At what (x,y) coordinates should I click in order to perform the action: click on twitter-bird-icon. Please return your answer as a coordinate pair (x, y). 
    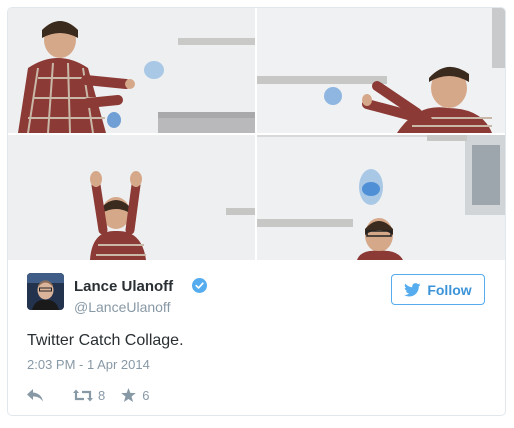
    Looking at the image, I should click on (412, 289).